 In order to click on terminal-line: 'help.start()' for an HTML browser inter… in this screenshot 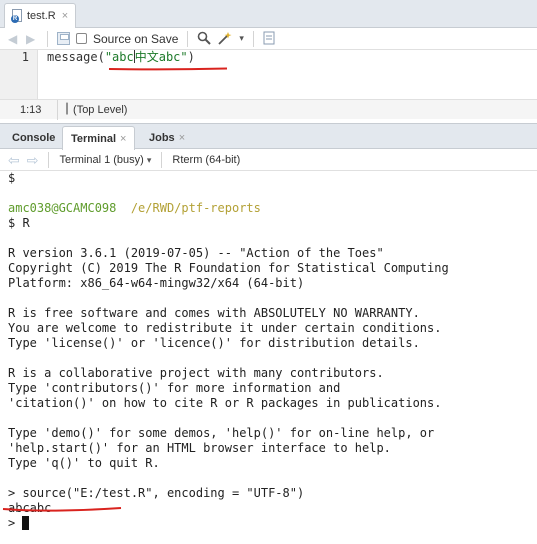, I will do `click(199, 448)`.